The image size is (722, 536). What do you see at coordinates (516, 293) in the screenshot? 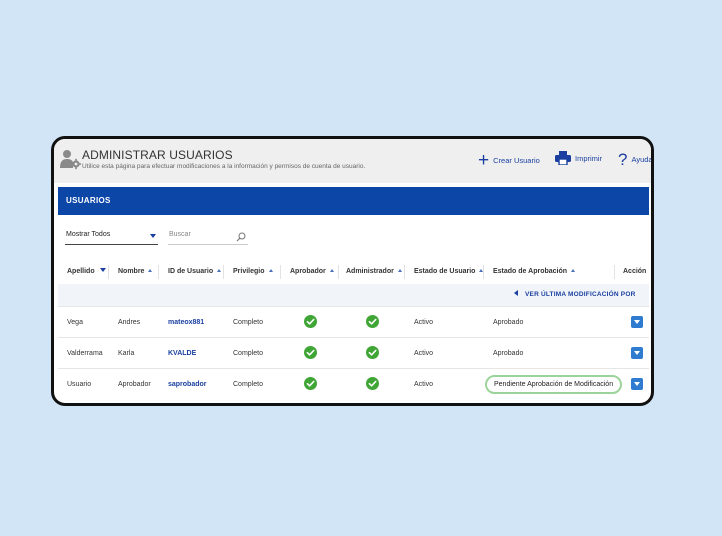
I see `chevron-left-icon` at bounding box center [516, 293].